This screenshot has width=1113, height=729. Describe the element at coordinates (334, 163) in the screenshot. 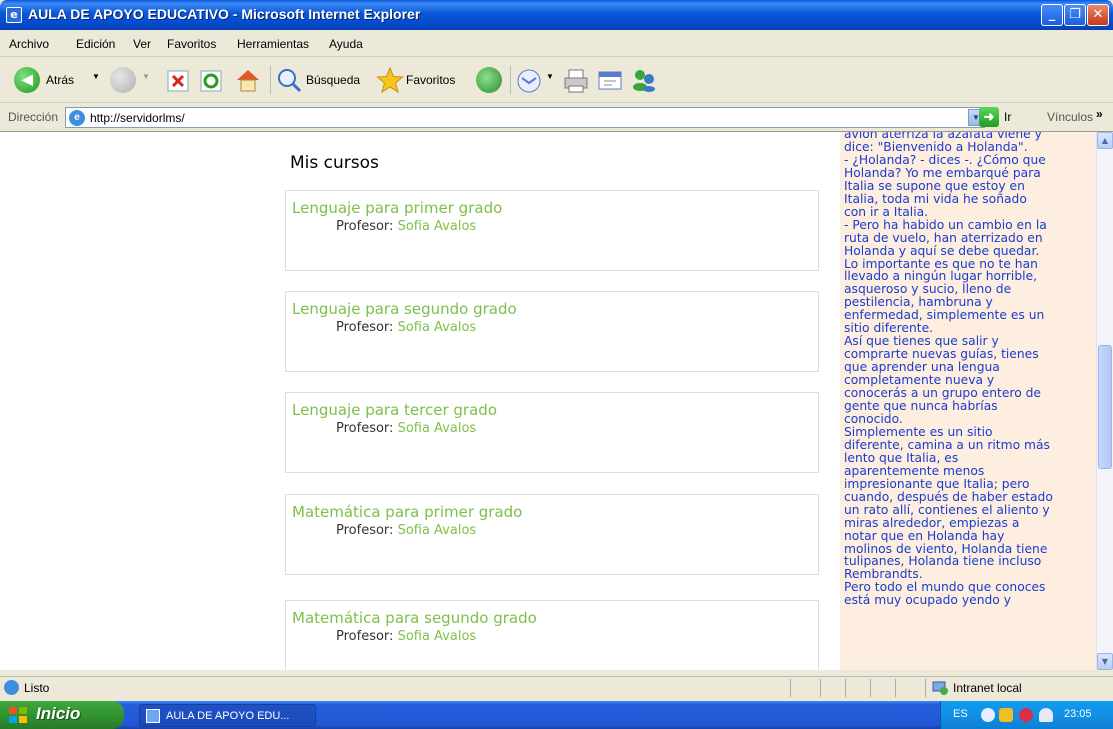

I see `page-title: Mis cursos` at that location.